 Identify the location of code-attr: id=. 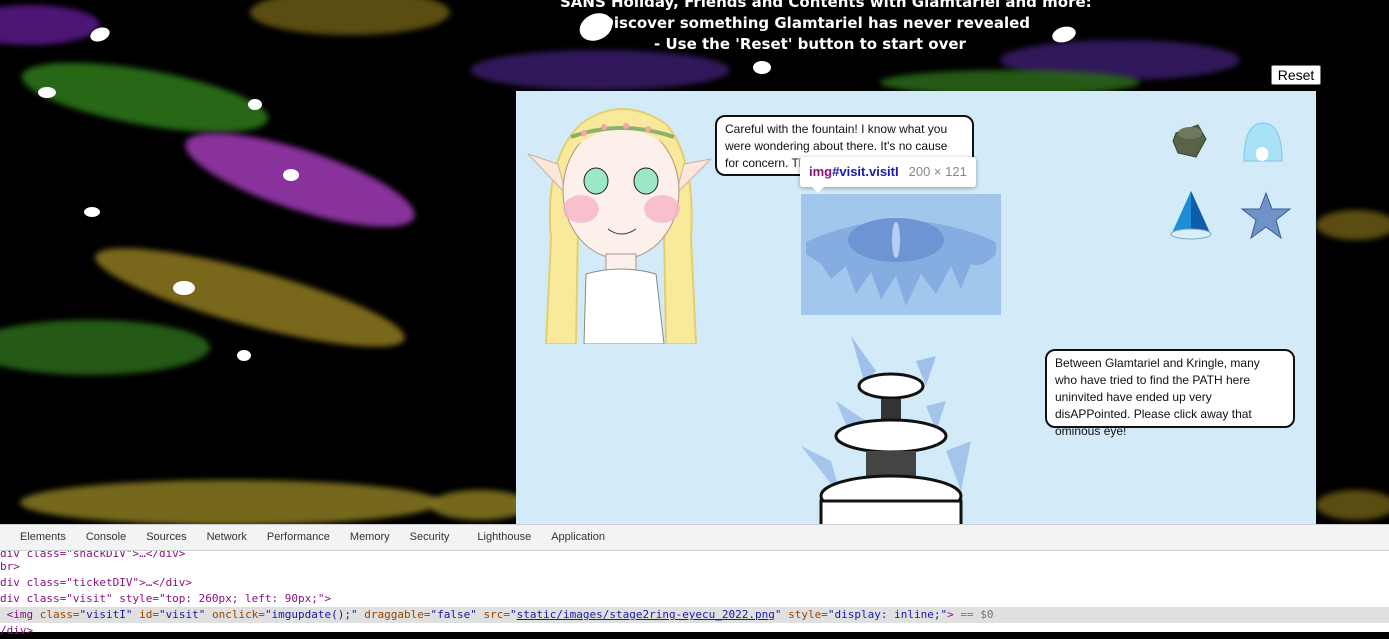
(145, 614).